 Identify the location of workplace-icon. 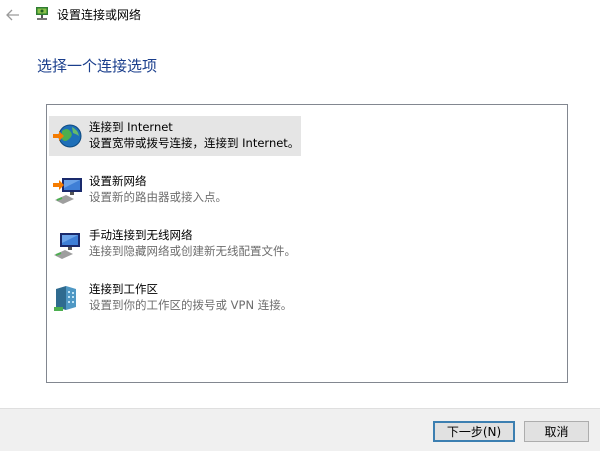
(65, 298).